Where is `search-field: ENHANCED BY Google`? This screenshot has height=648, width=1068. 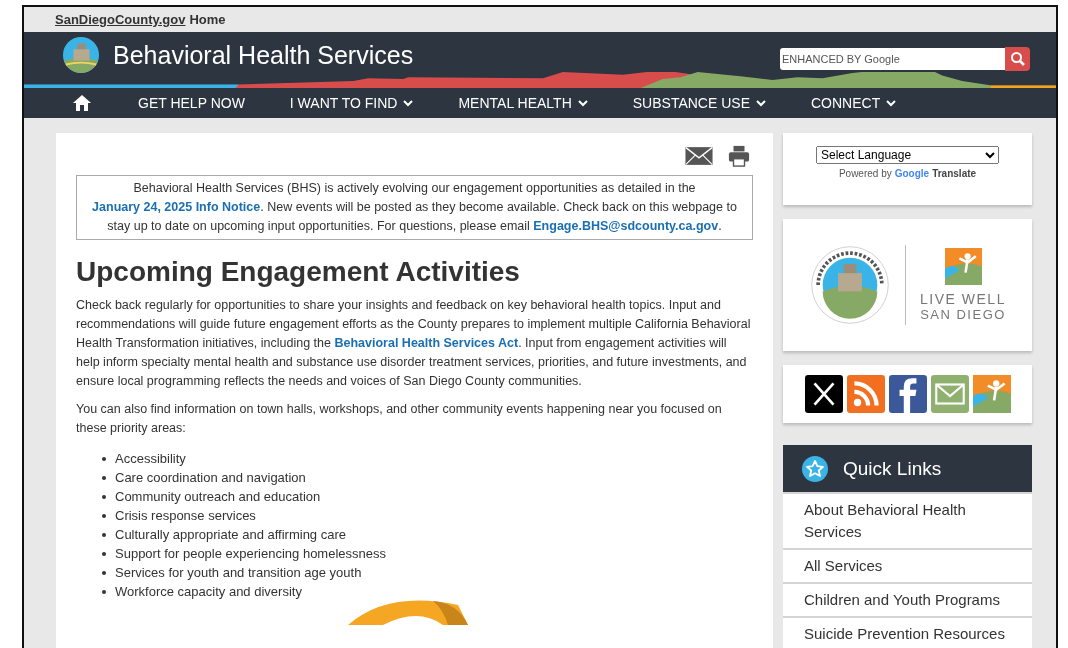 search-field: ENHANCED BY Google is located at coordinates (892, 59).